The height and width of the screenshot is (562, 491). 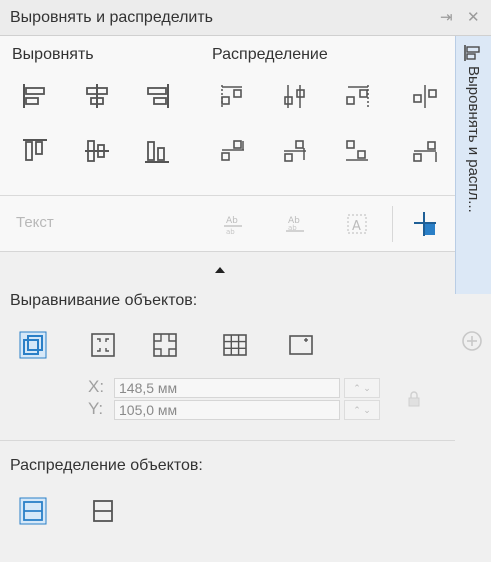 I want to click on text-bounding-box-icon: A, so click(x=357, y=224).